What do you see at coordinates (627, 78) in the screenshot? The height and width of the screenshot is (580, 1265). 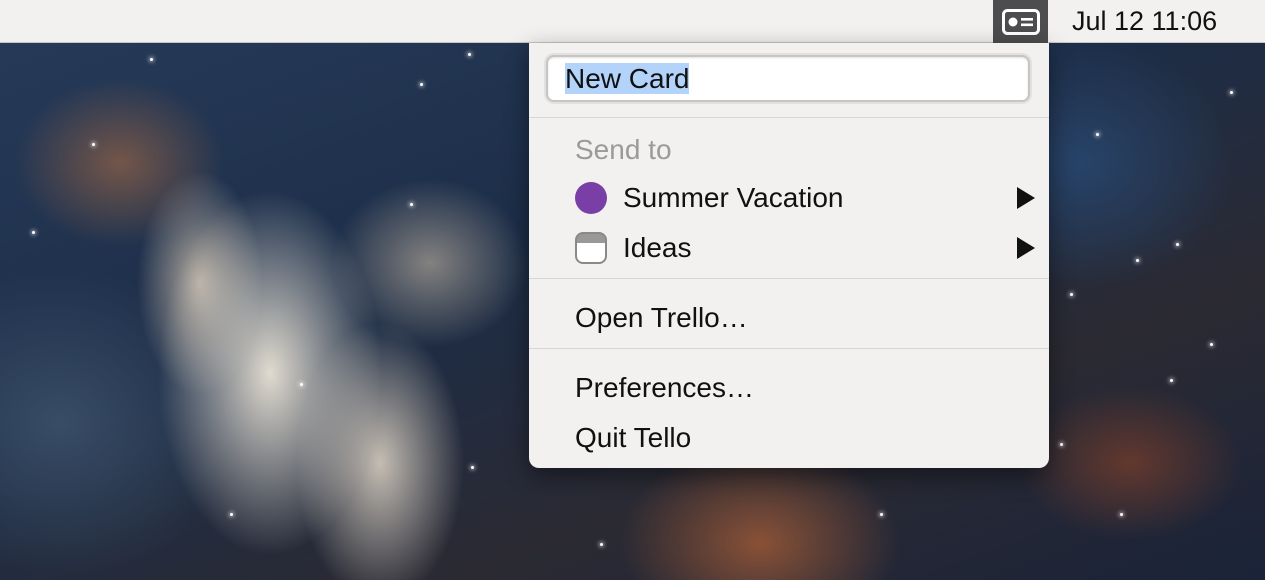 I see `new-card-text-selection: New Card` at bounding box center [627, 78].